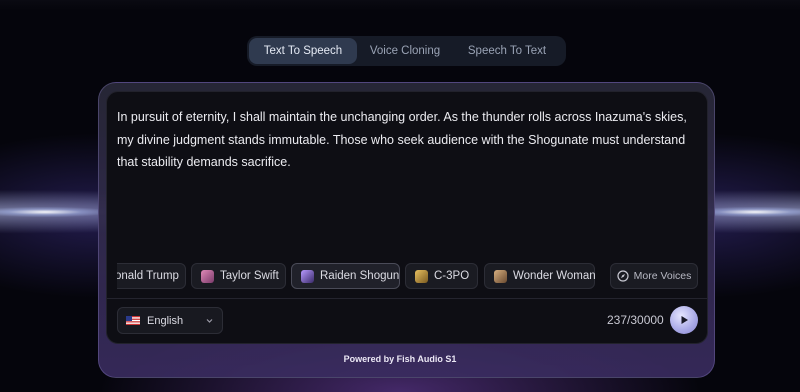 The image size is (800, 392). I want to click on powered-by-footer: Powered by Fish Audio S1, so click(400, 359).